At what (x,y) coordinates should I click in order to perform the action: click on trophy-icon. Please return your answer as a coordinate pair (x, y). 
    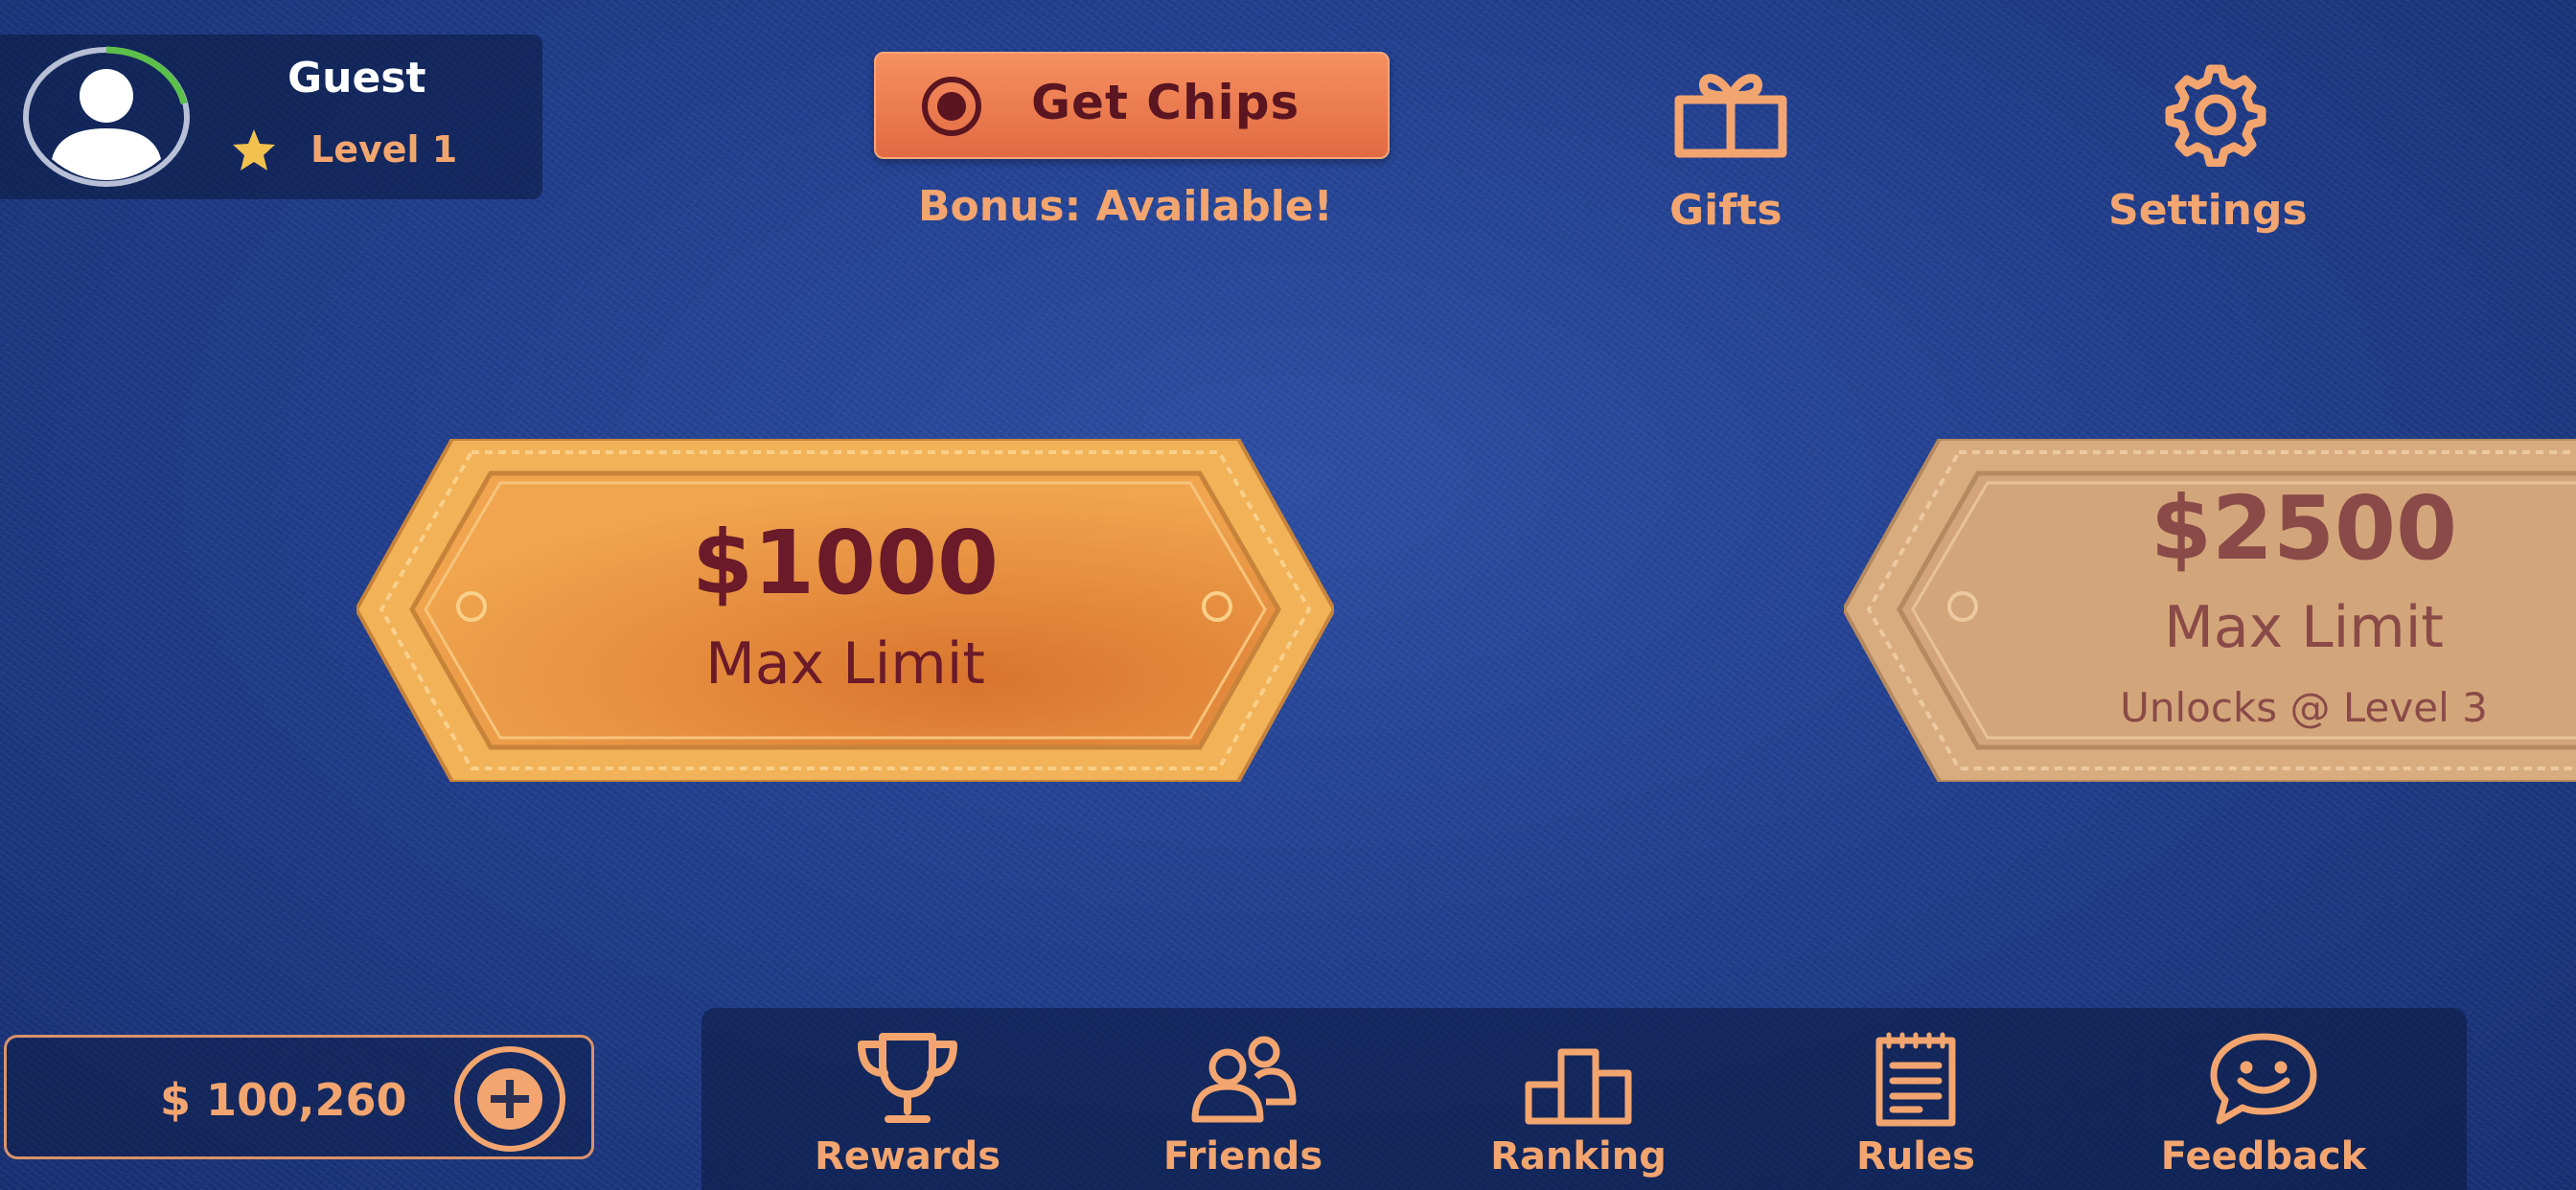
    Looking at the image, I should click on (907, 1078).